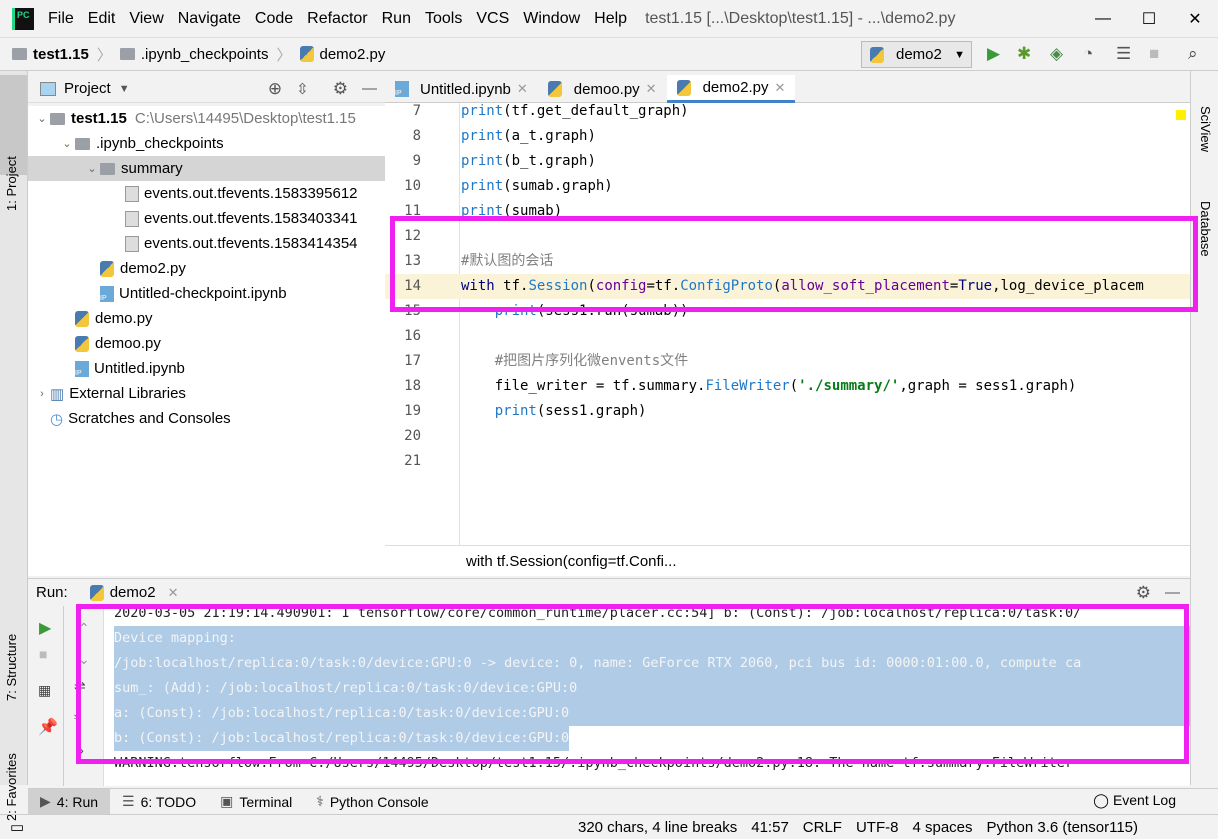  Describe the element at coordinates (61, 19) in the screenshot. I see `menu-file: File` at that location.